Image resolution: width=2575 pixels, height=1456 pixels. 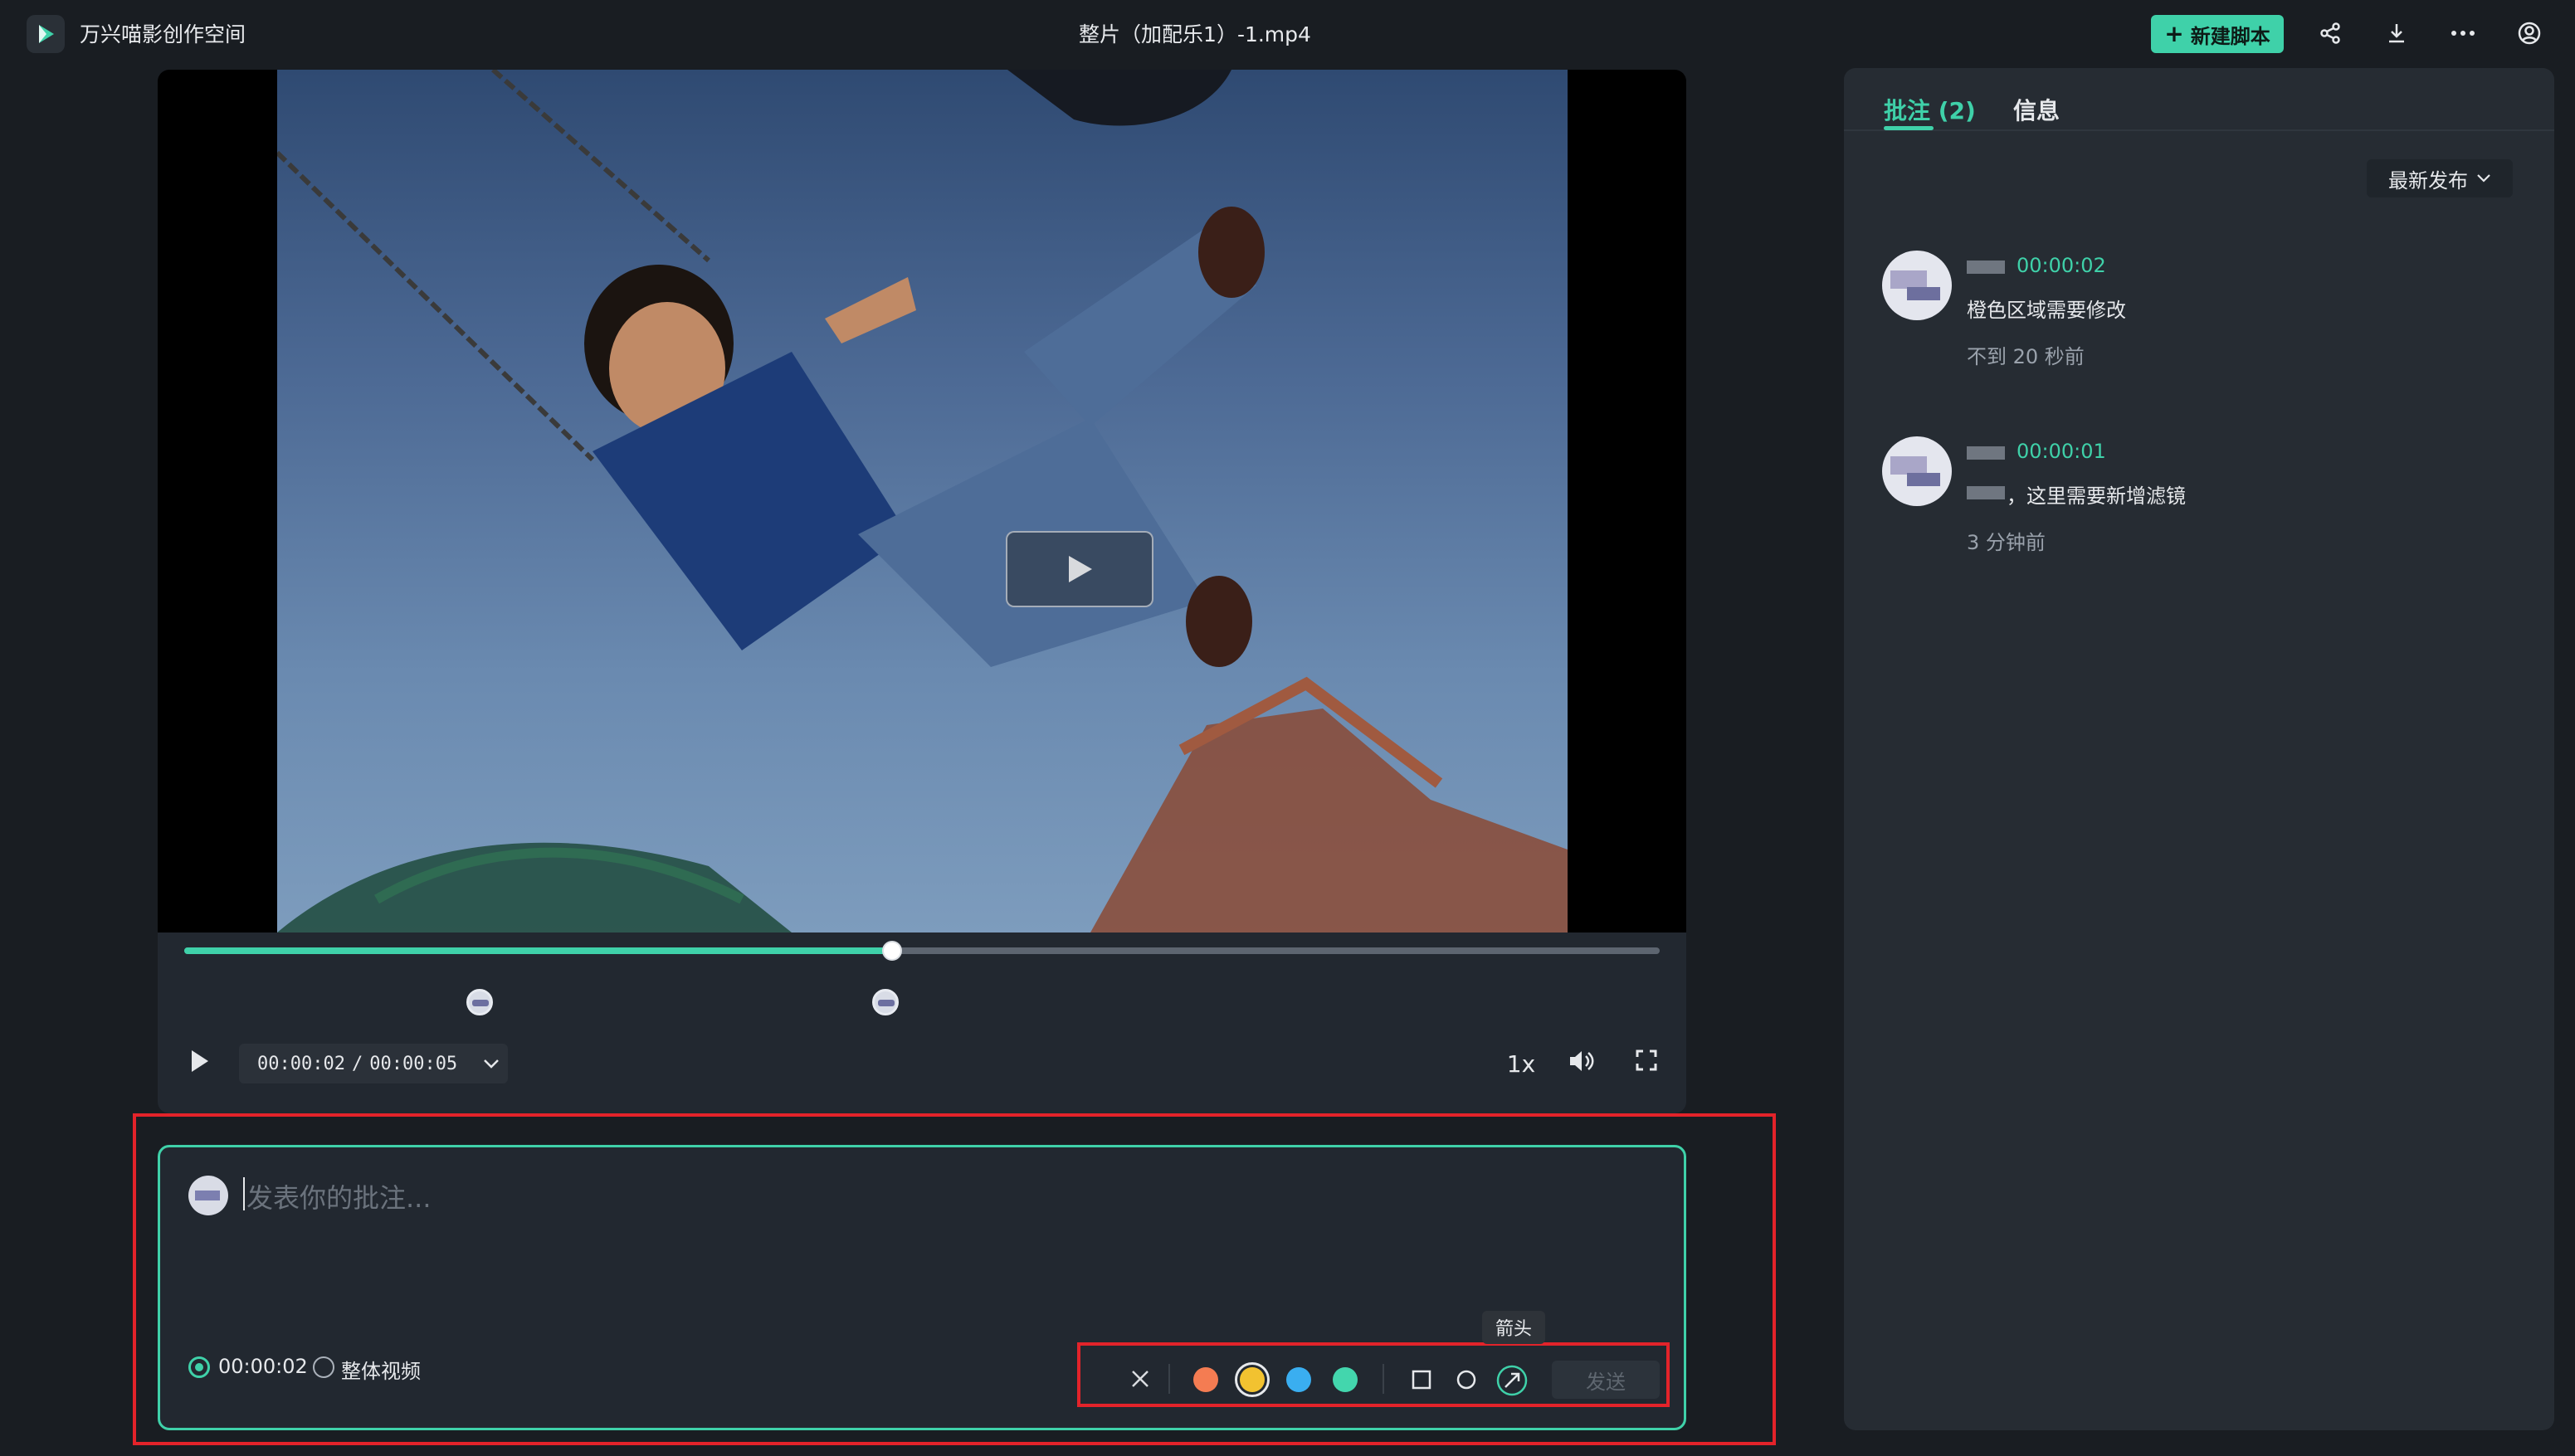 What do you see at coordinates (1986, 492) in the screenshot?
I see `mention-redacted` at bounding box center [1986, 492].